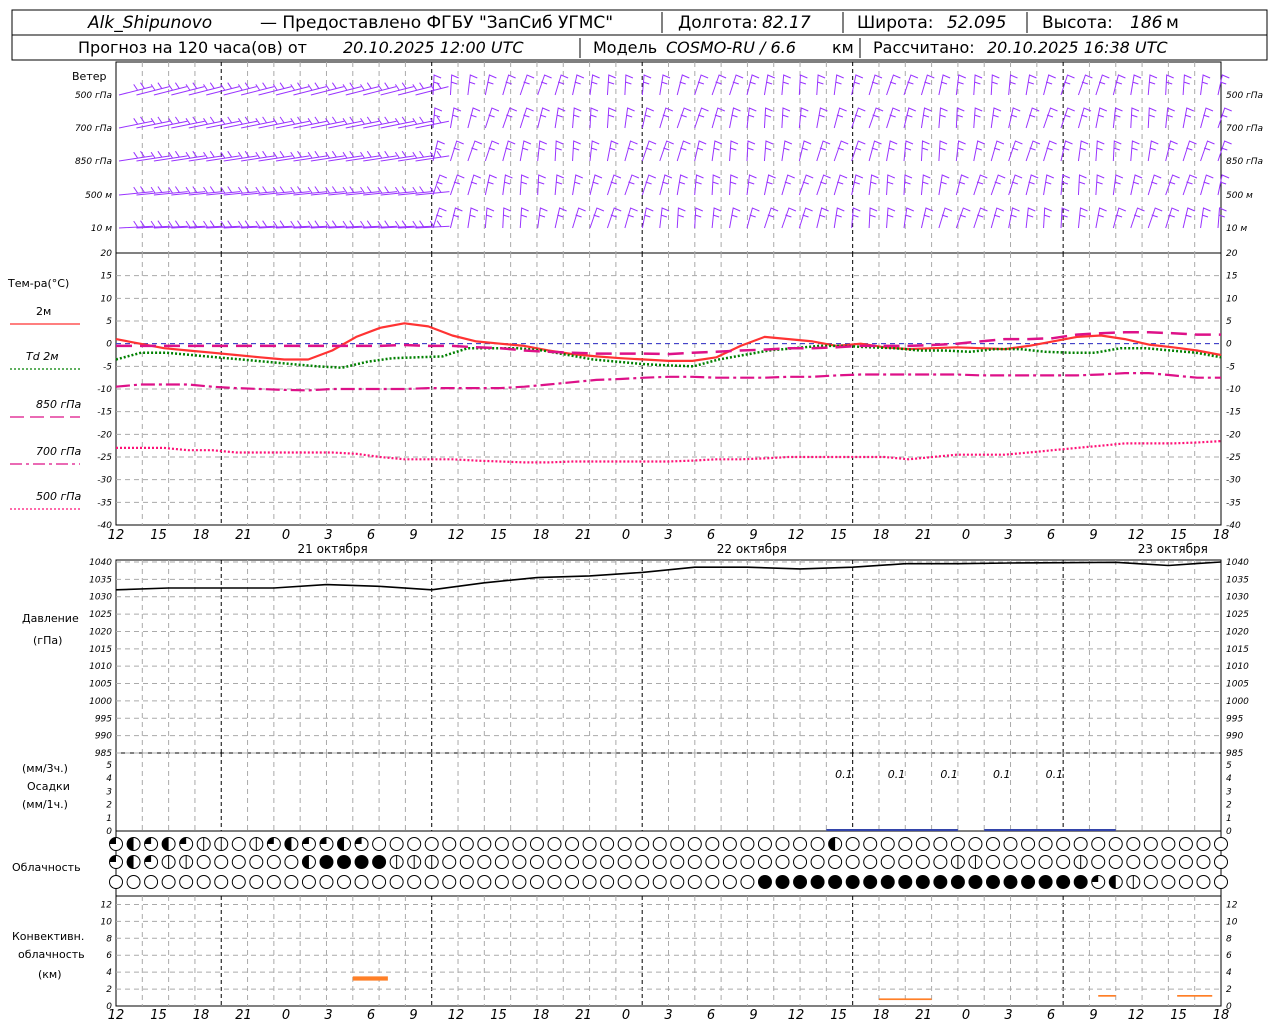 The image size is (1280, 1024). I want to click on temperature-y-tick-left: 5, so click(109, 322).